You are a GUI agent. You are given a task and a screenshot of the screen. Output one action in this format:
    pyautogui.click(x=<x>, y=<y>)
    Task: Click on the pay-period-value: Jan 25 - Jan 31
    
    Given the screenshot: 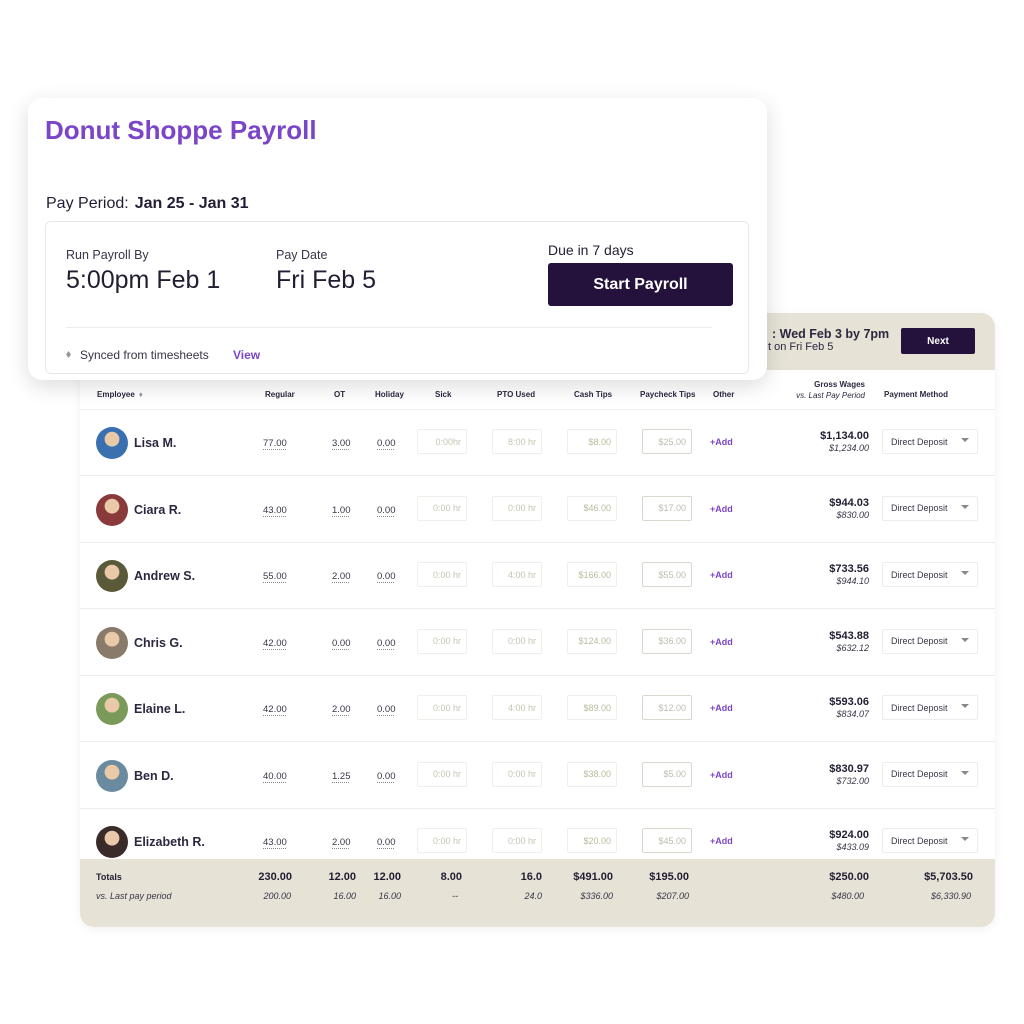 What is the action you would take?
    pyautogui.click(x=191, y=203)
    